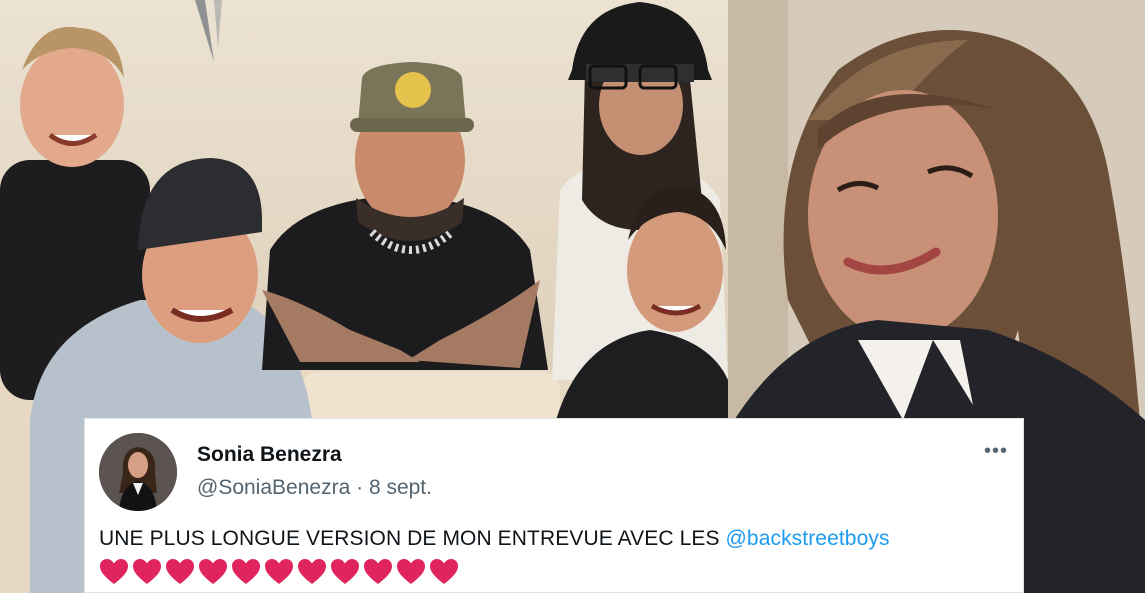 The height and width of the screenshot is (593, 1145). What do you see at coordinates (400, 487) in the screenshot?
I see `tweet-date: 8 sept.` at bounding box center [400, 487].